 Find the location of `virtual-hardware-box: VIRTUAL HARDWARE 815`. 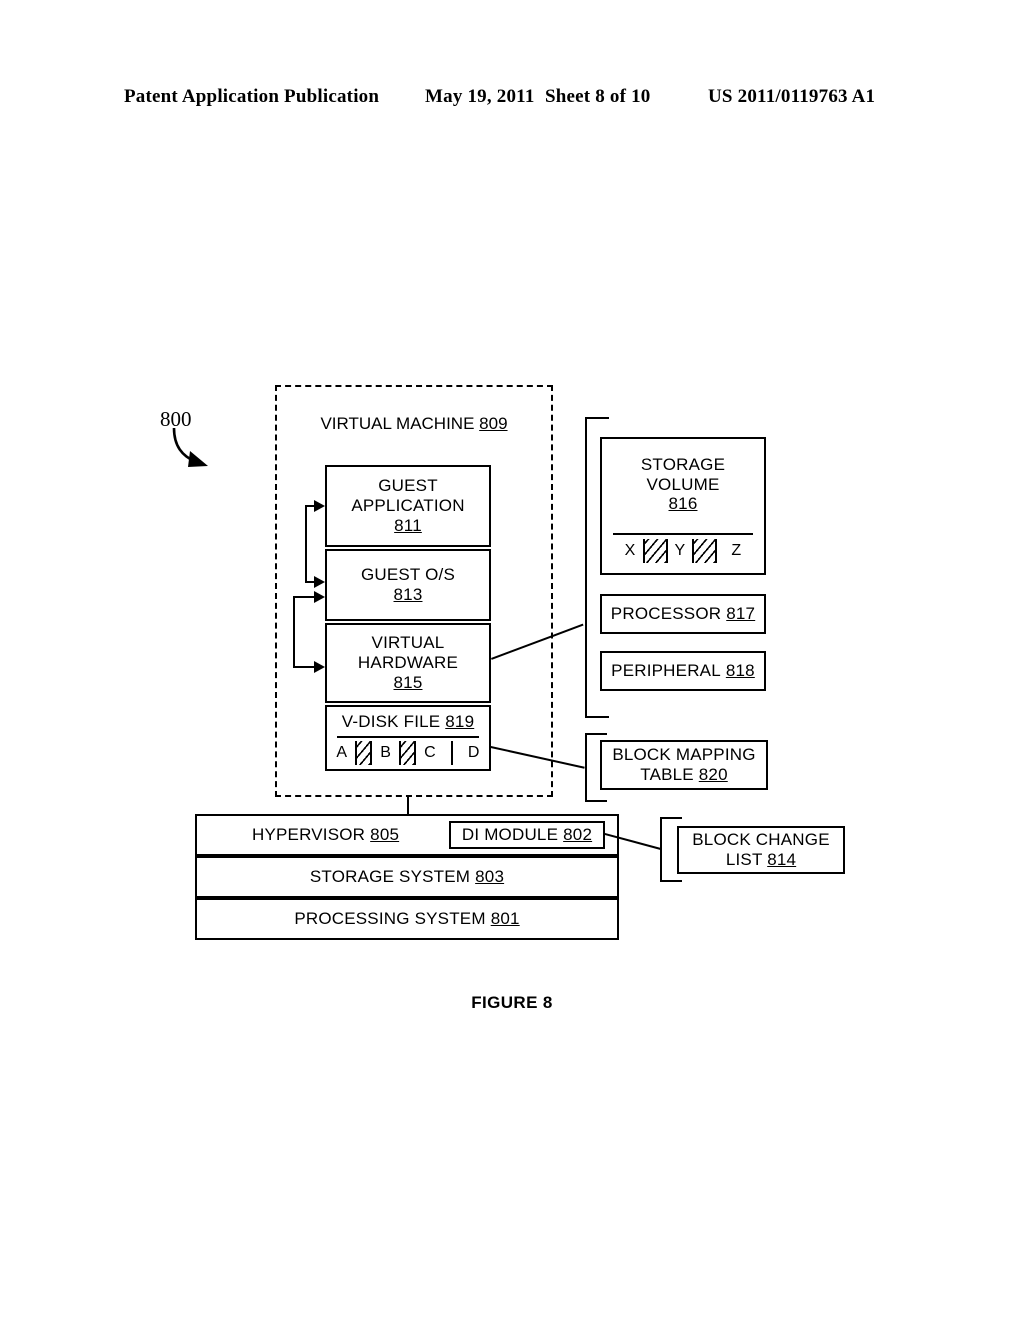

virtual-hardware-box: VIRTUAL HARDWARE 815 is located at coordinates (408, 663).